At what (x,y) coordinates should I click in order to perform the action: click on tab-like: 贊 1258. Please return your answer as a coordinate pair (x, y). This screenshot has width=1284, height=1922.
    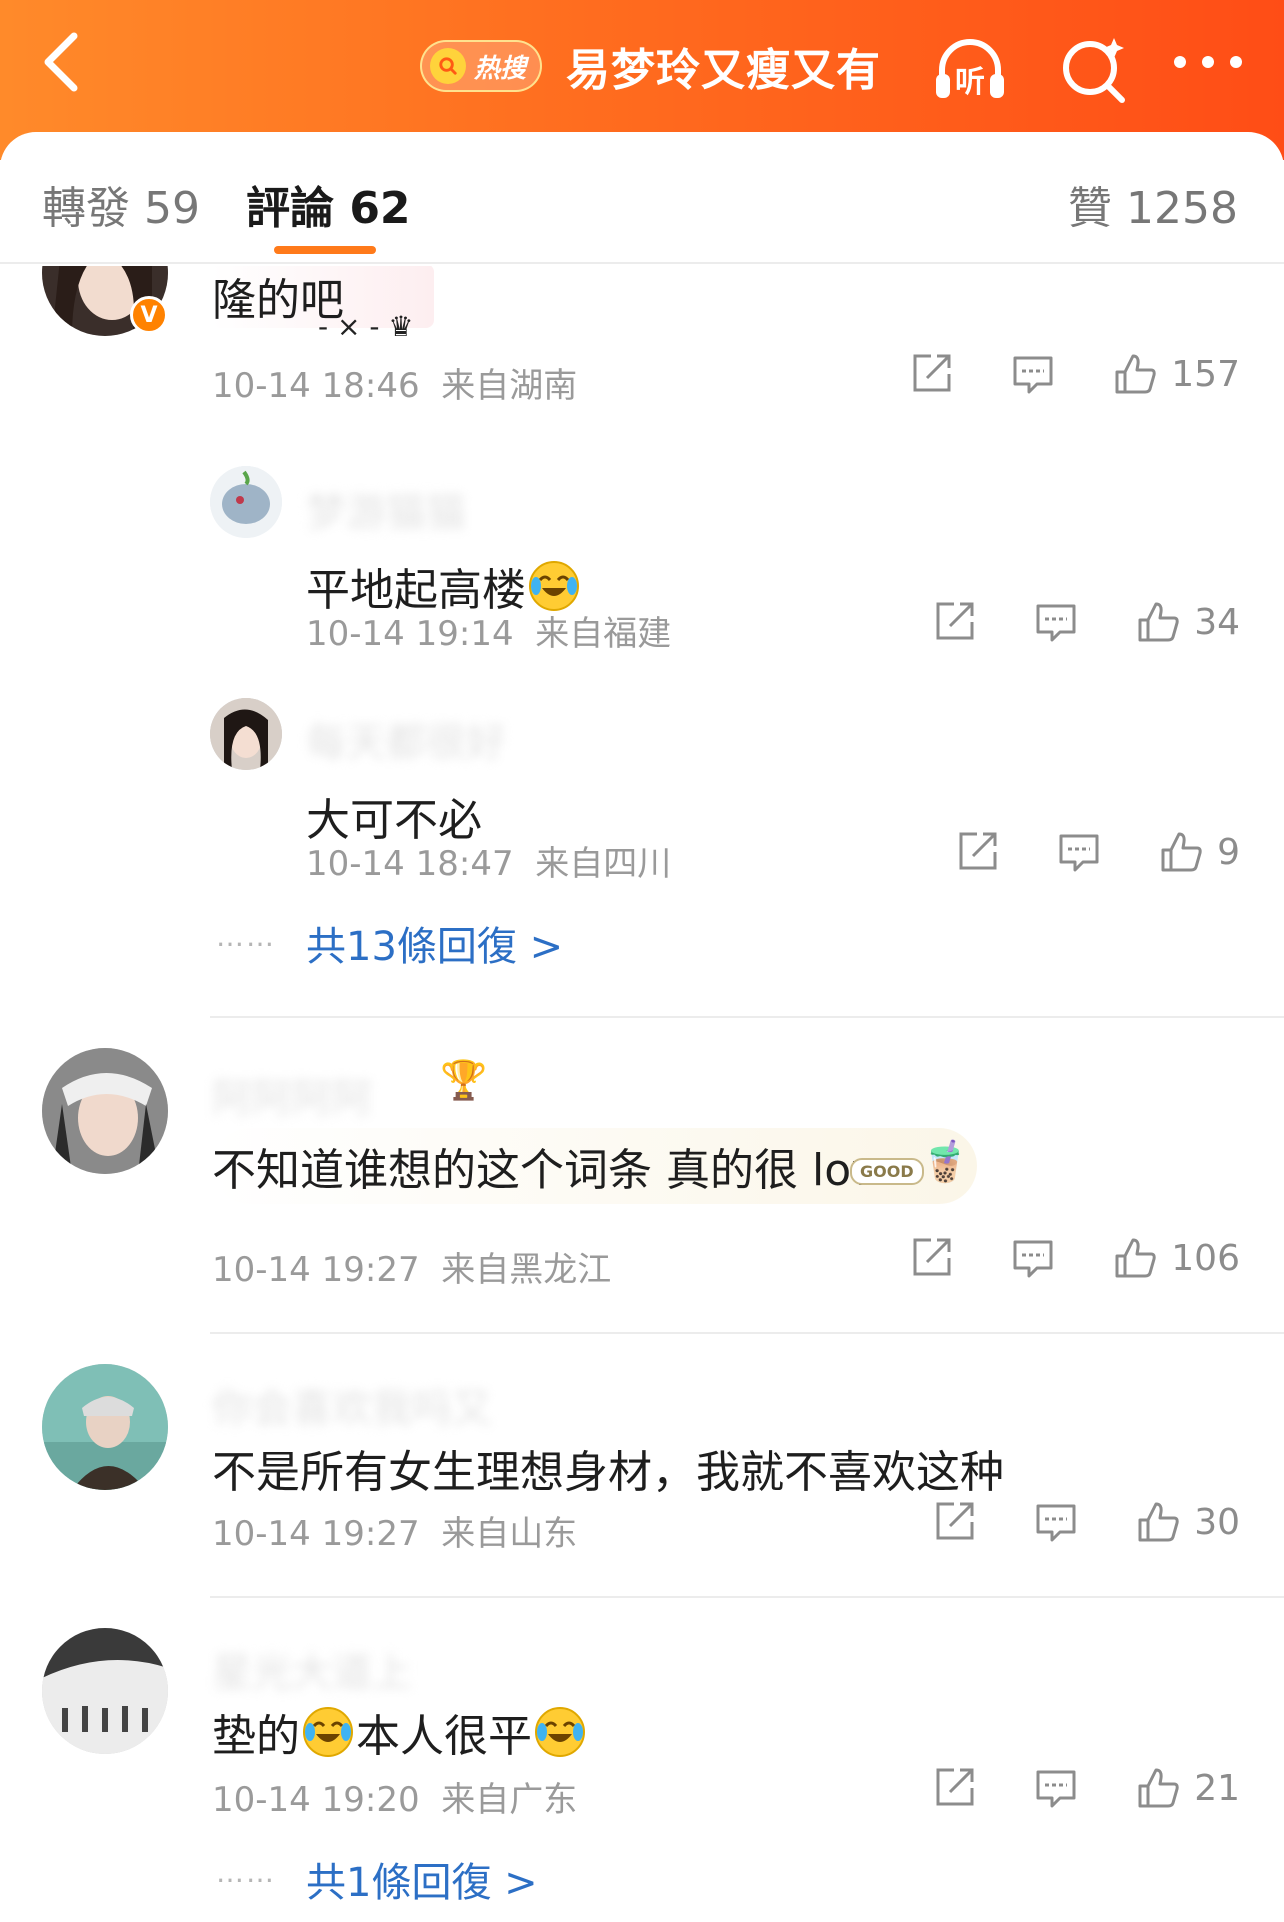
    Looking at the image, I should click on (1153, 204).